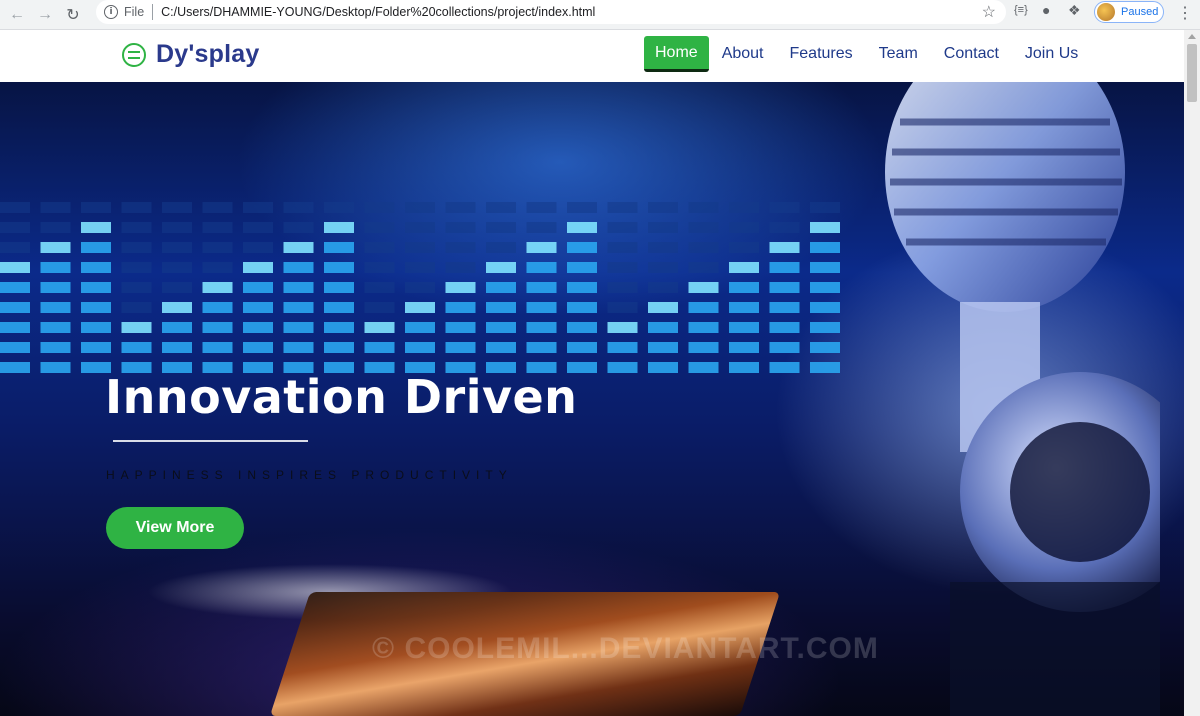 This screenshot has height=716, width=1200. Describe the element at coordinates (45, 15) in the screenshot. I see `forward-icon: →` at that location.